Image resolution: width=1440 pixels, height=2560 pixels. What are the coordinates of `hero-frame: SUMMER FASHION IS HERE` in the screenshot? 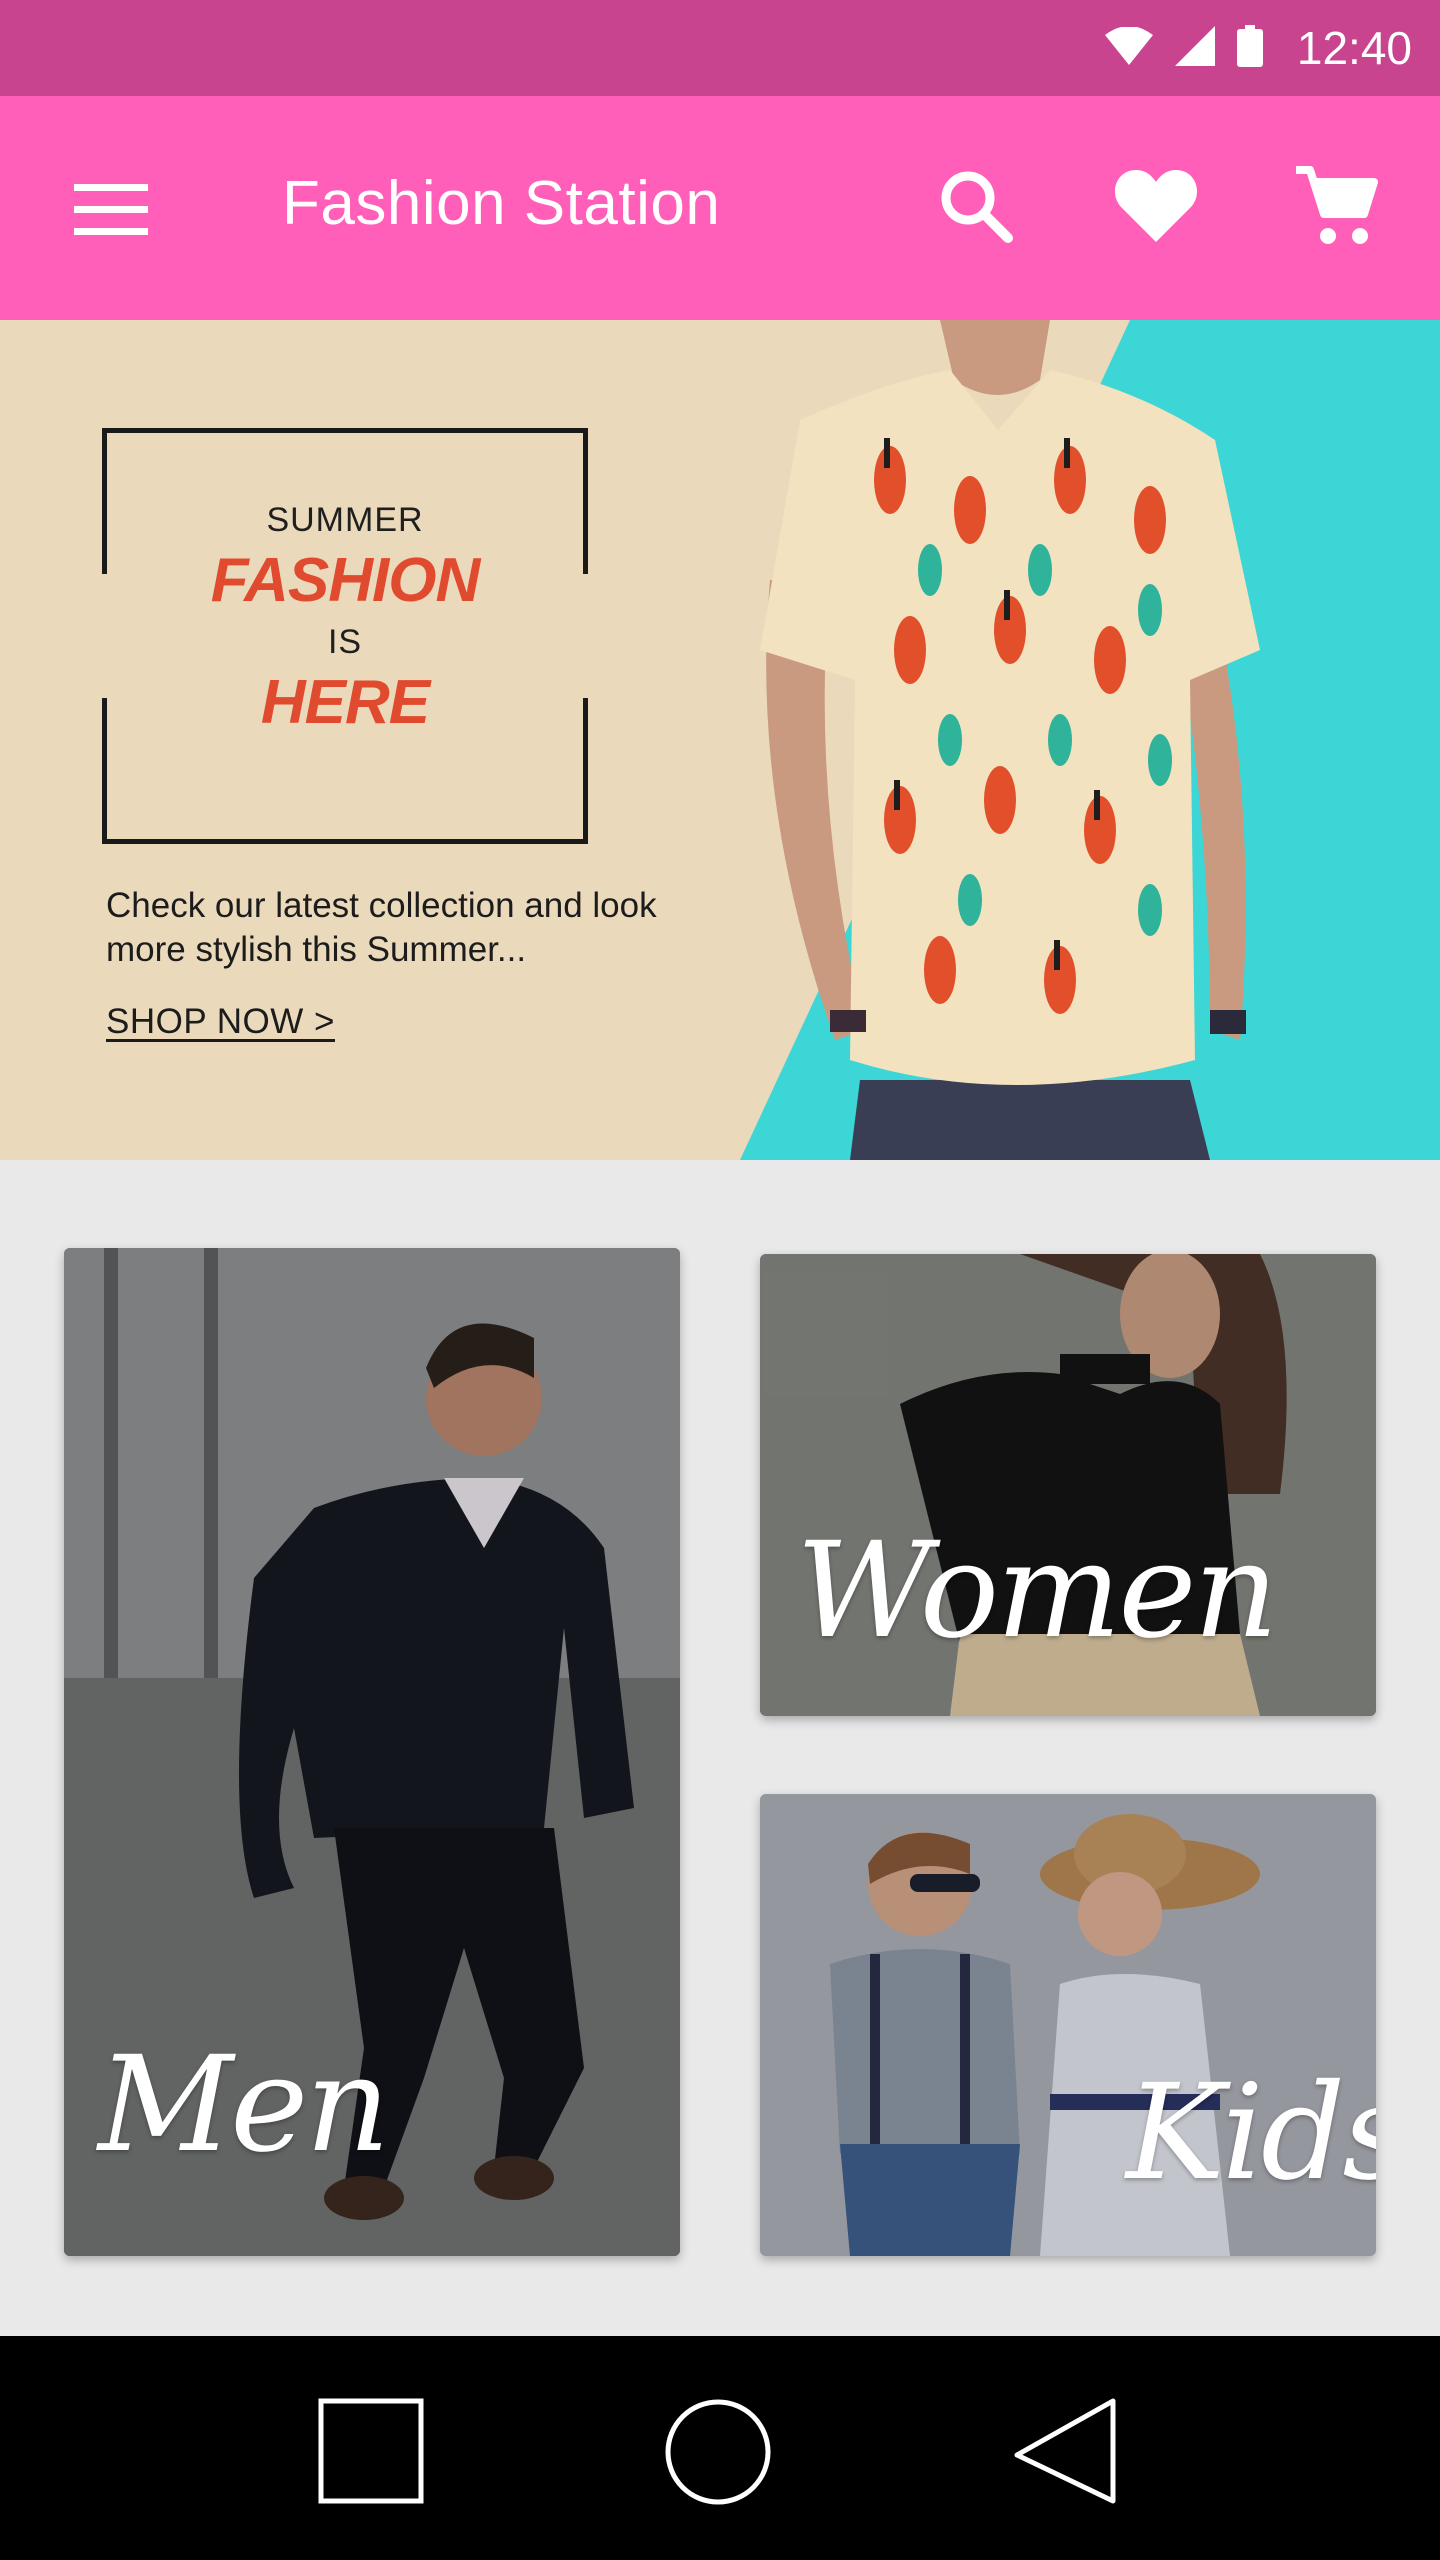 It's located at (345, 636).